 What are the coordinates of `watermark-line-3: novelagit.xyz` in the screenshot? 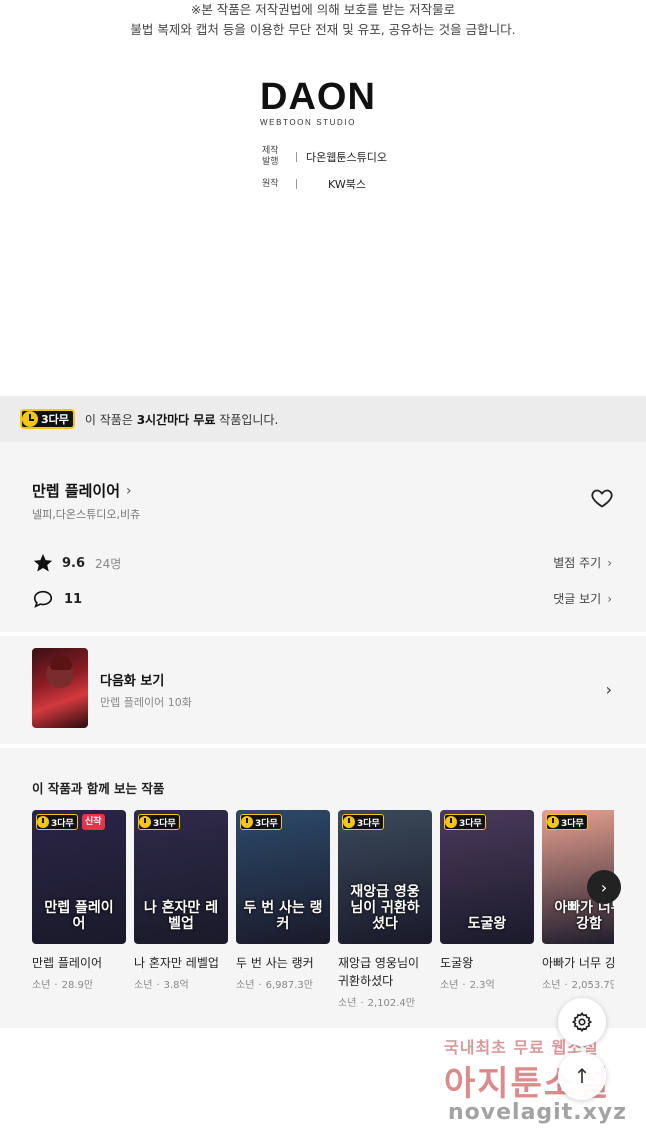 It's located at (537, 1112).